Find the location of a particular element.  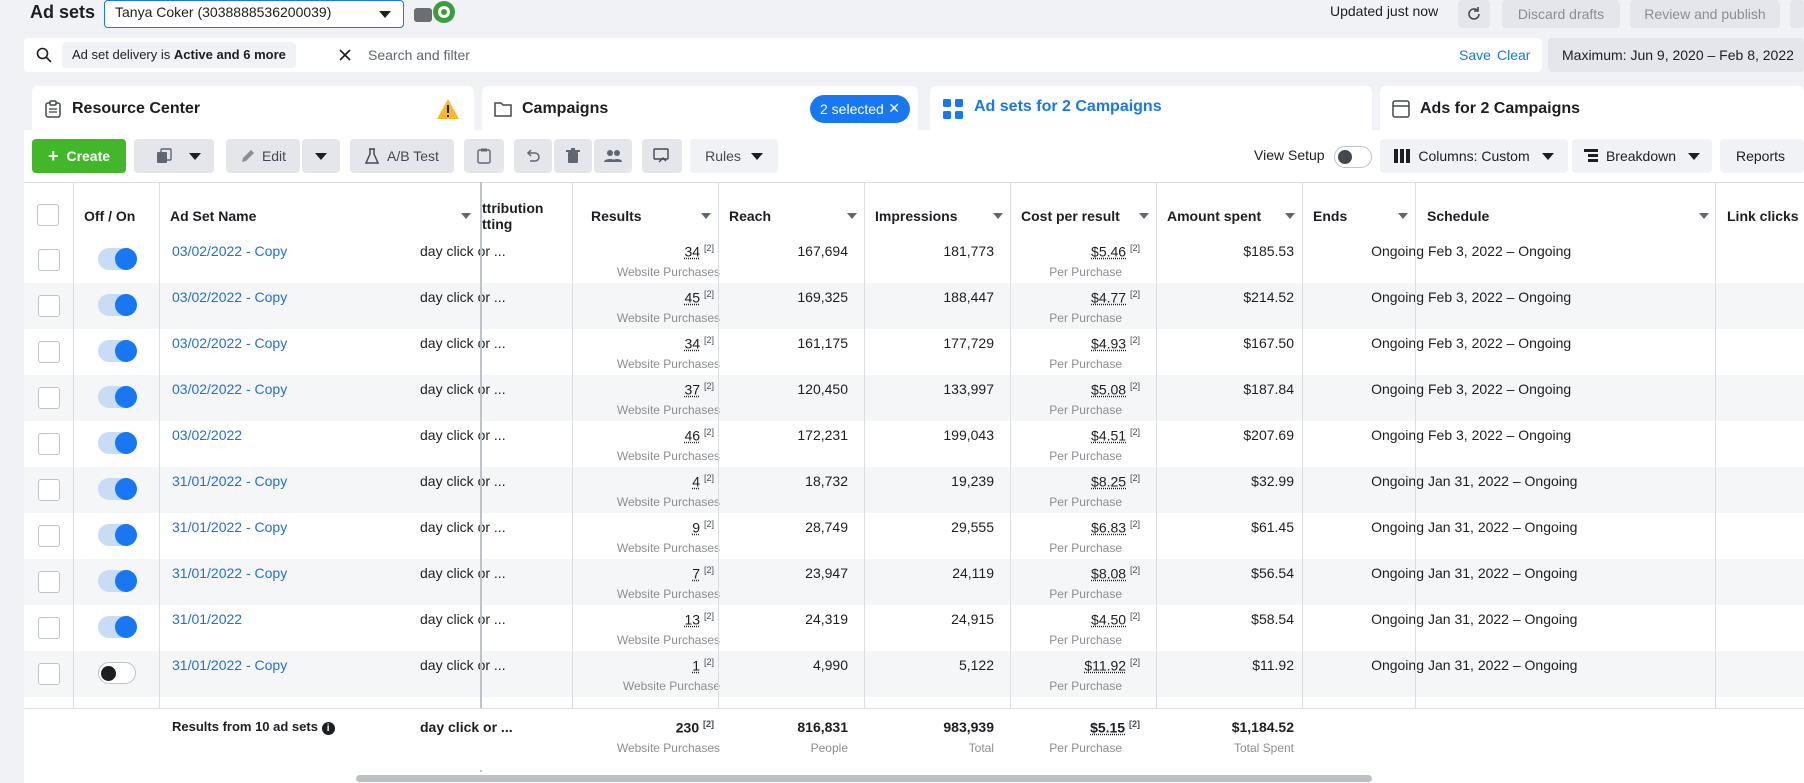

audience-button is located at coordinates (613, 156).